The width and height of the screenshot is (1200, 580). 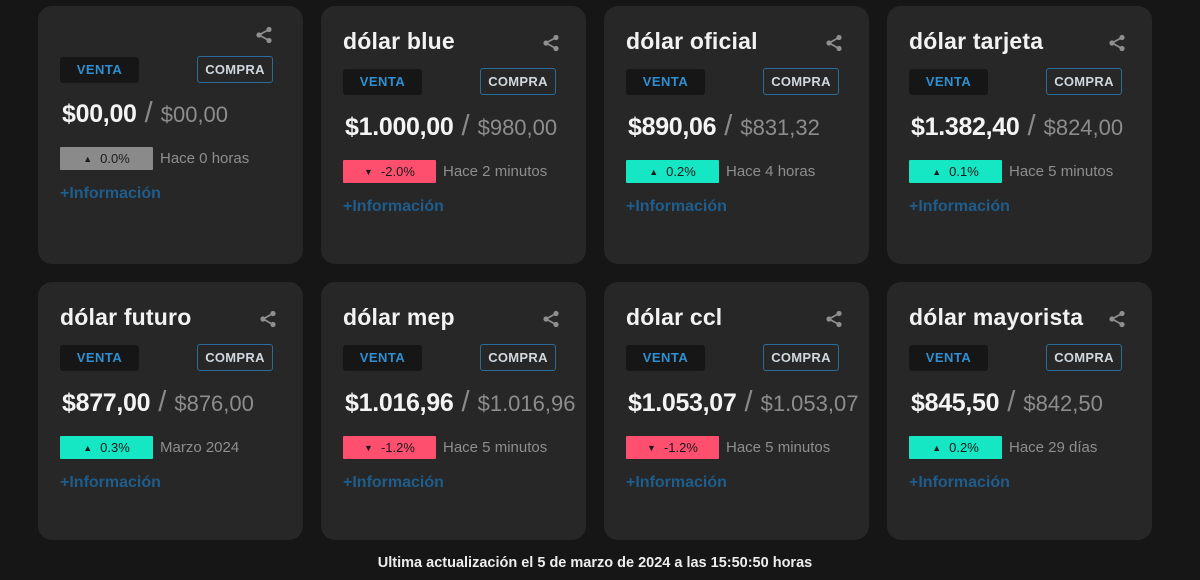 I want to click on change-row: ▼ -2.0% Hace 2 minutos, so click(x=445, y=171).